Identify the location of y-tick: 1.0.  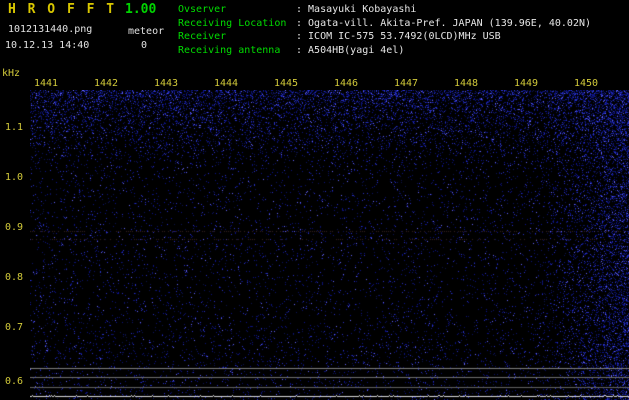
(14, 177).